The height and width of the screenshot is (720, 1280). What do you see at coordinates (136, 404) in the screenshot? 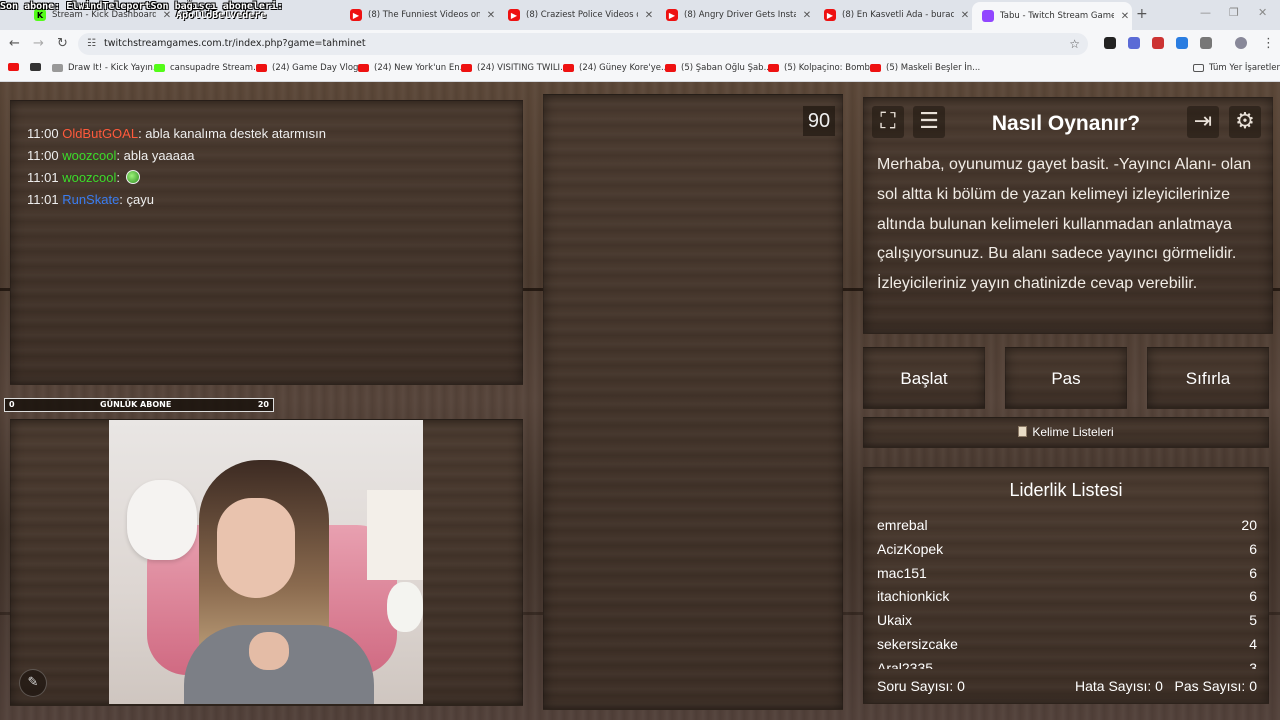
I see `sub-goal-label: GÜNLÜK ABONE` at bounding box center [136, 404].